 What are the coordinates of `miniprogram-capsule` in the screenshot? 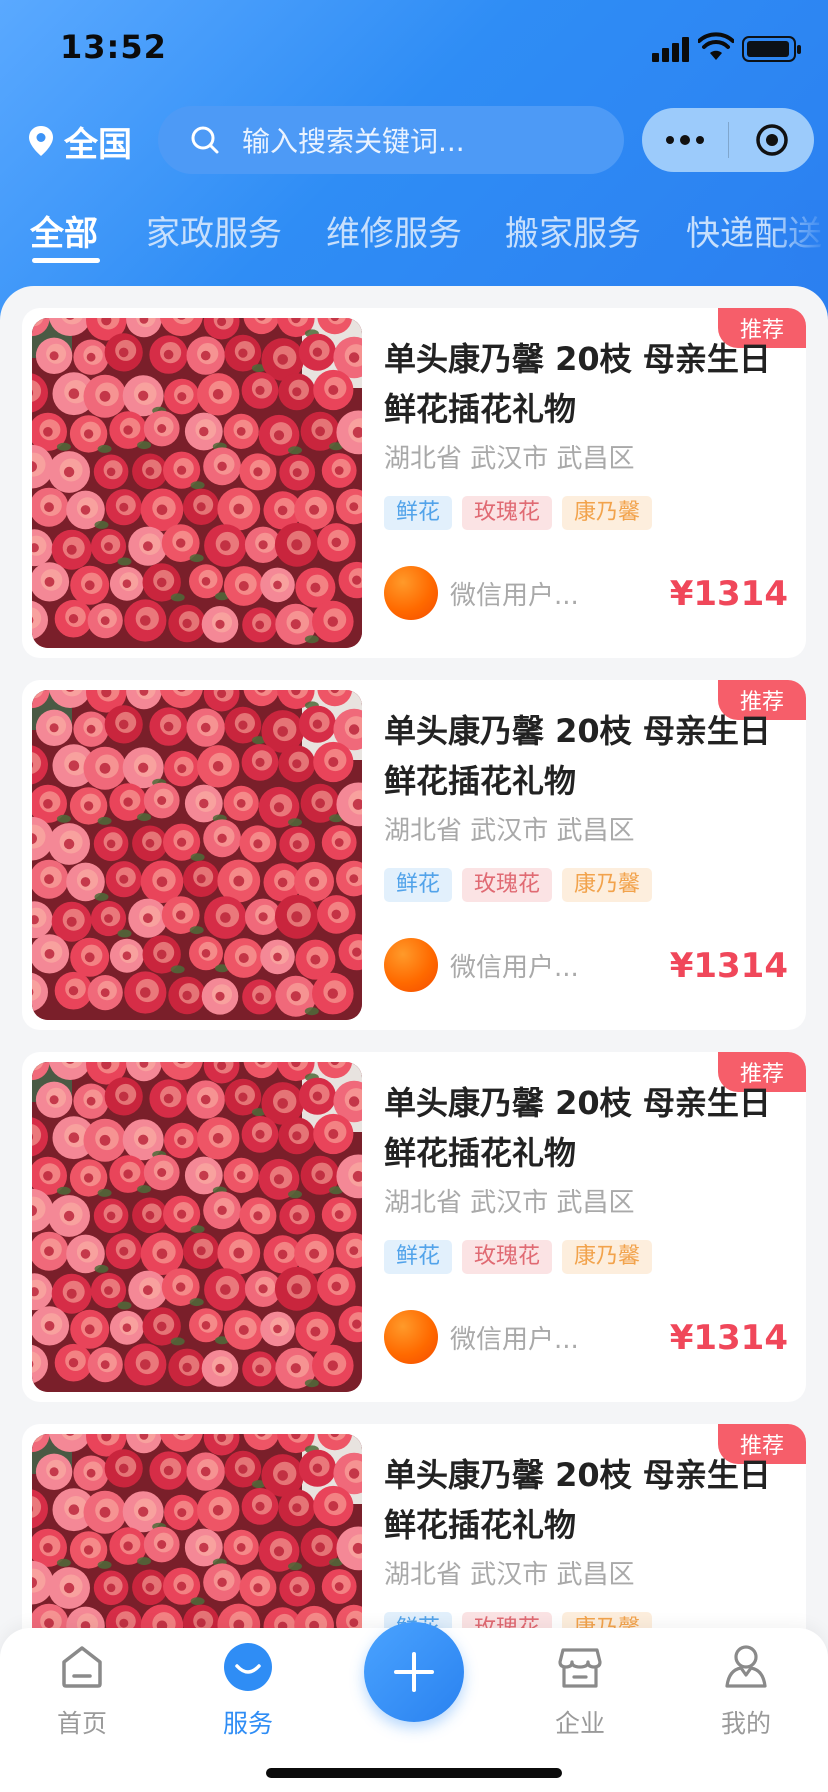 It's located at (728, 140).